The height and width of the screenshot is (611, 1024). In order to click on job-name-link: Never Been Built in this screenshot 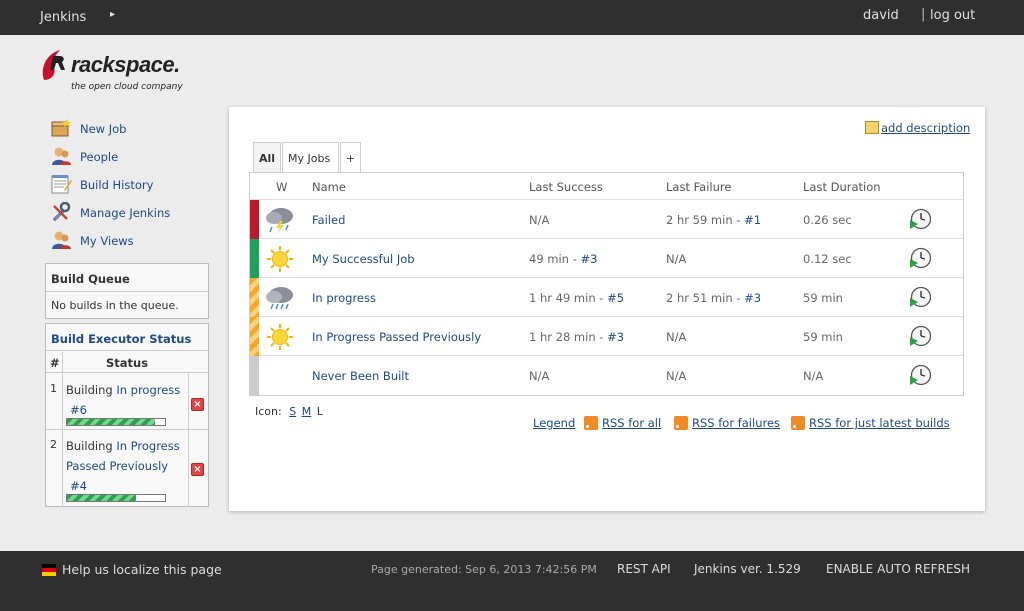, I will do `click(360, 376)`.